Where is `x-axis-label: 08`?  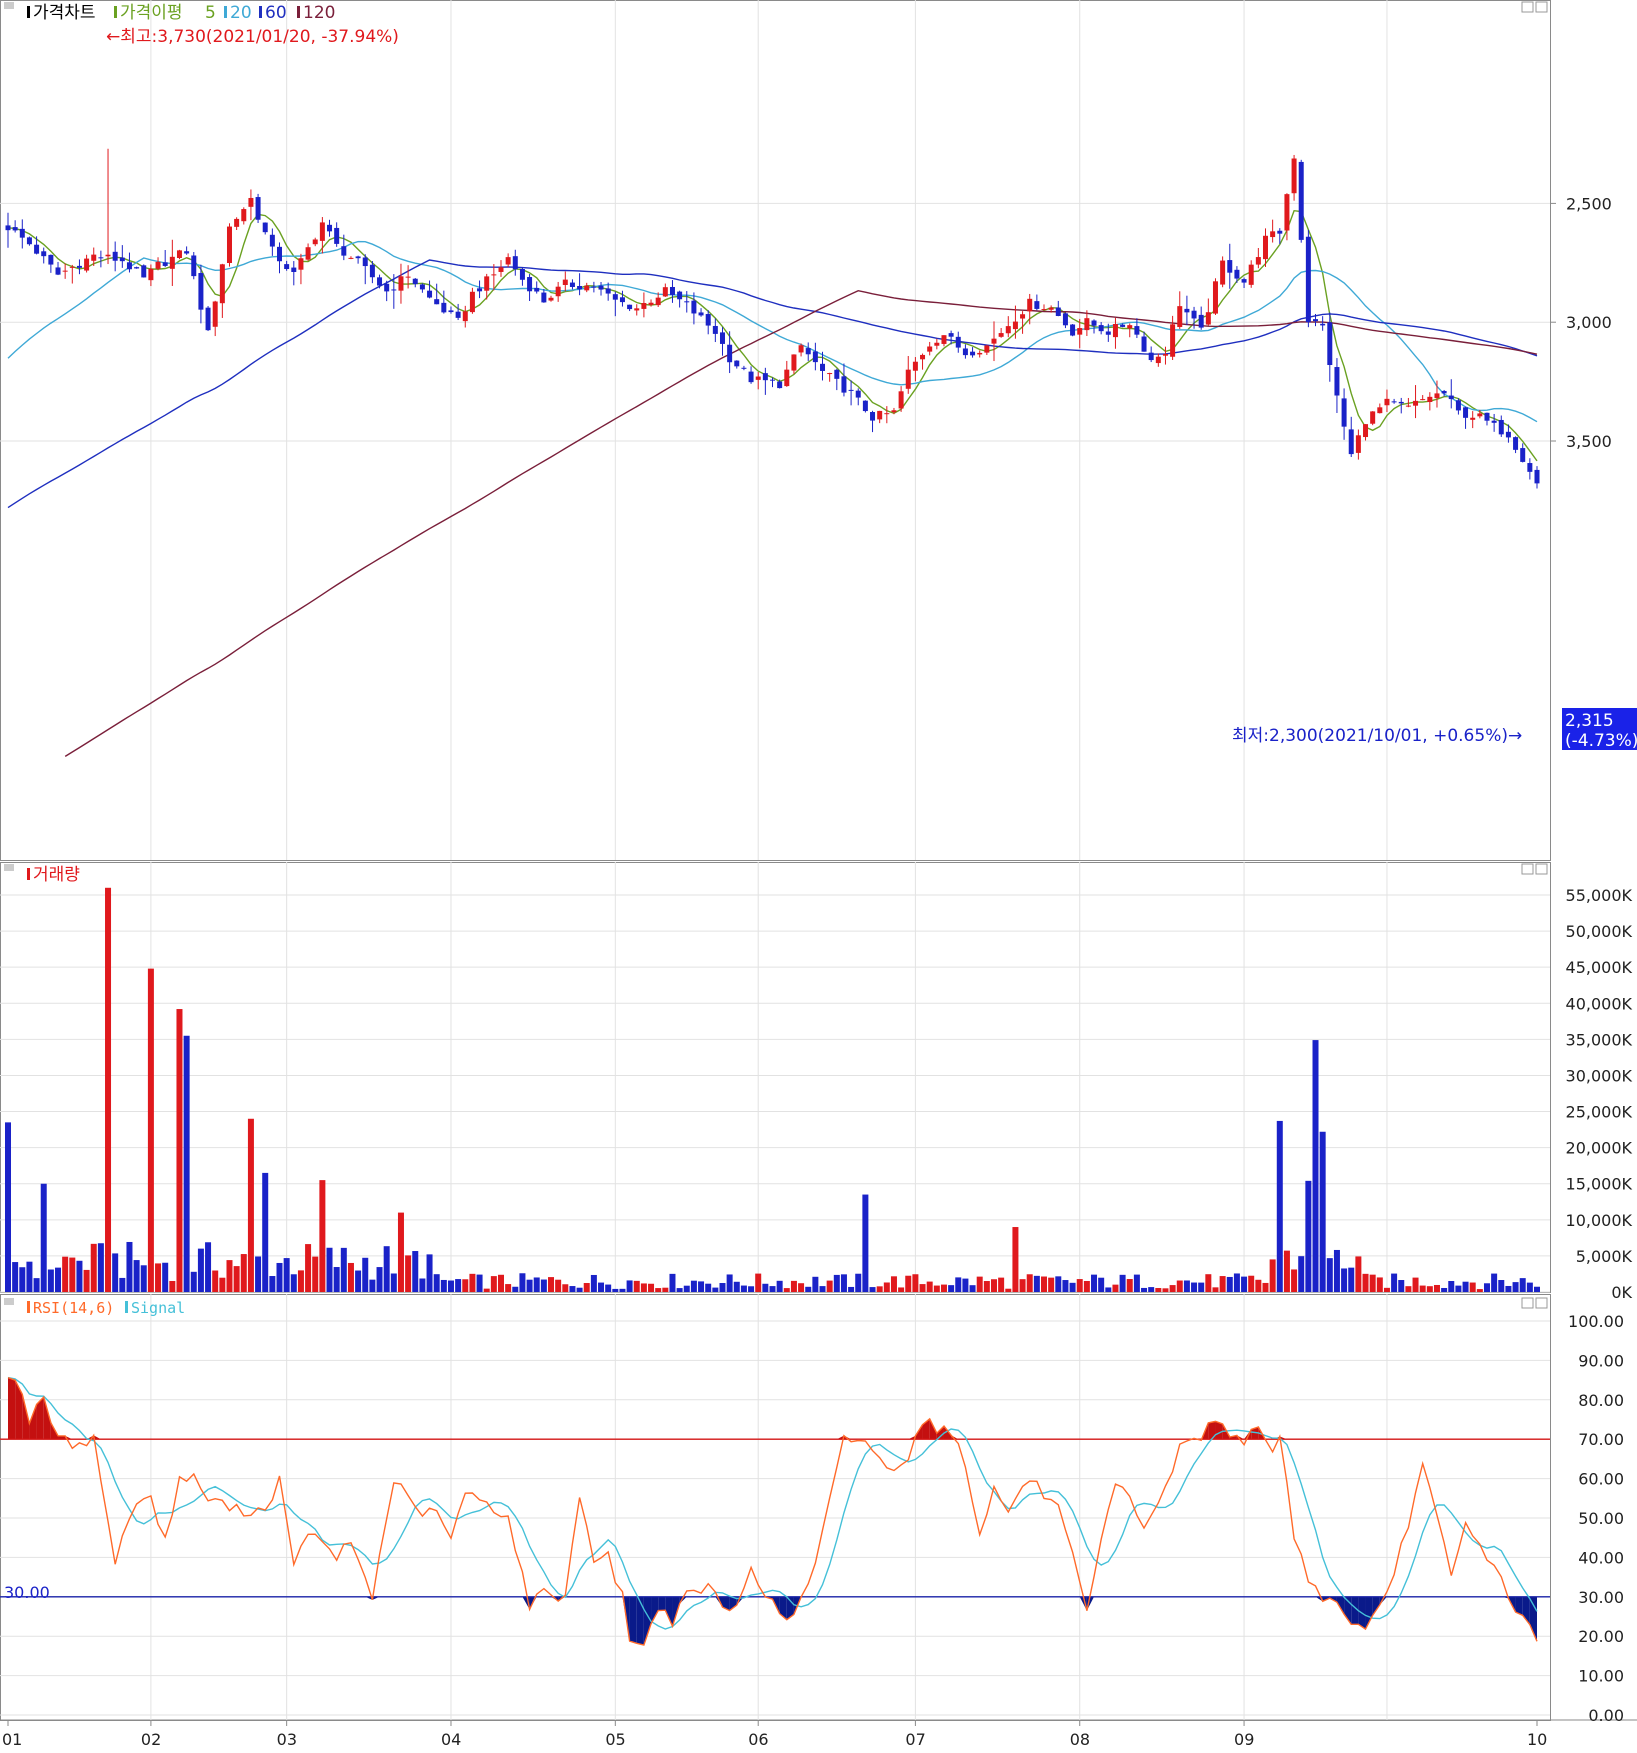 x-axis-label: 08 is located at coordinates (1080, 1739).